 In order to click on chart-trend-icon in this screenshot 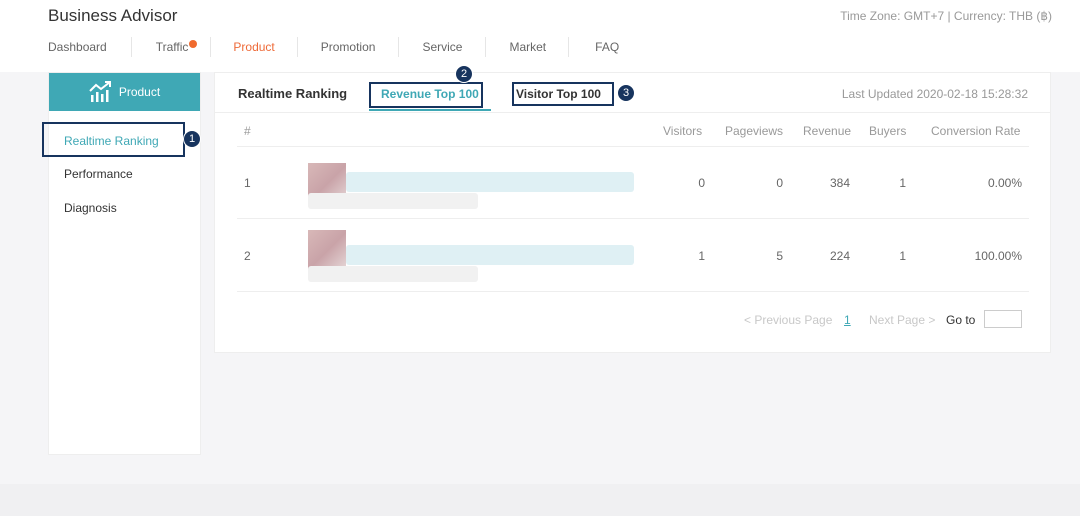, I will do `click(100, 91)`.